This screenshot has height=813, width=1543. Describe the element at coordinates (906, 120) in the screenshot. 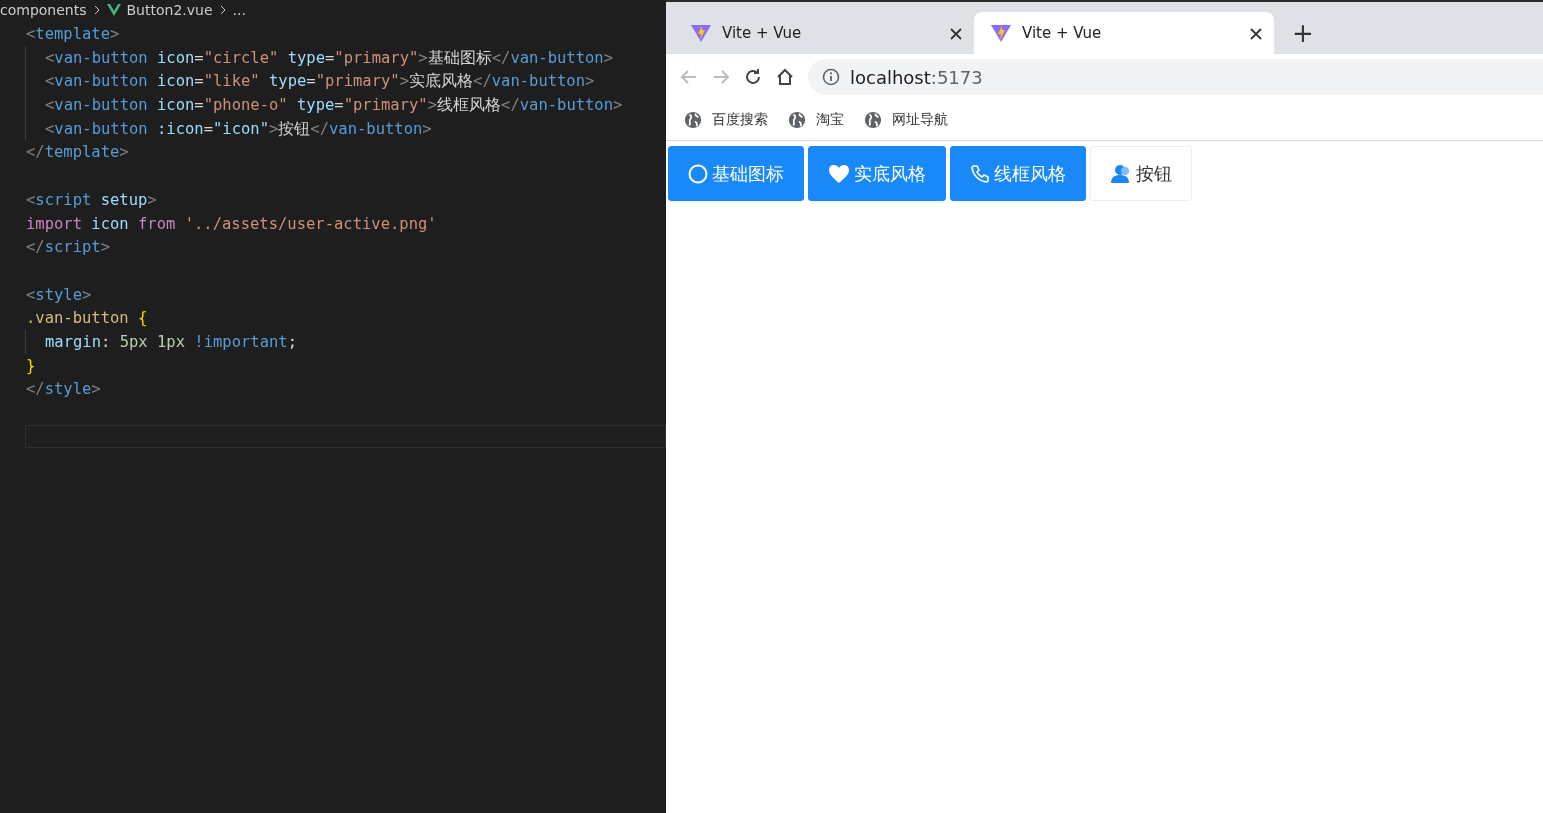

I see `bookmark-link: 网址导航` at that location.